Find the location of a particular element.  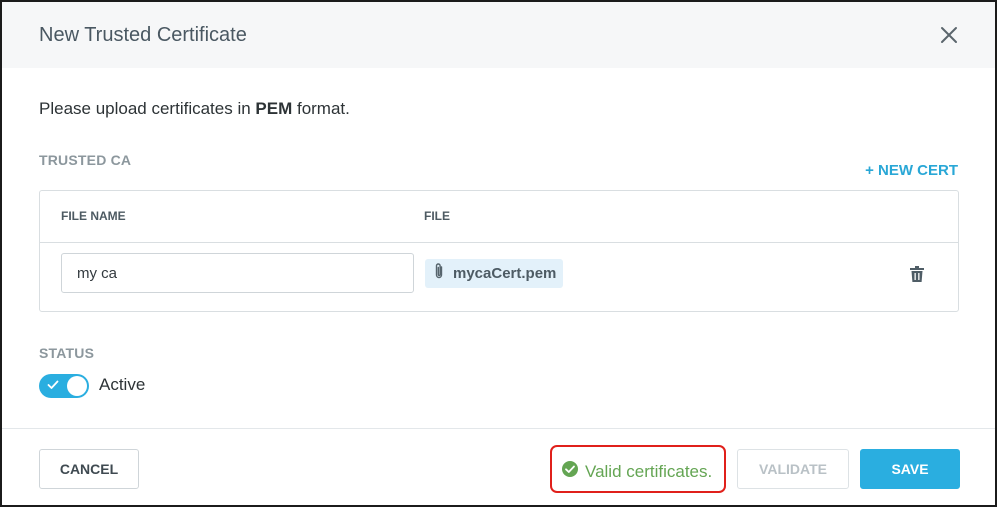

close-icon is located at coordinates (949, 35).